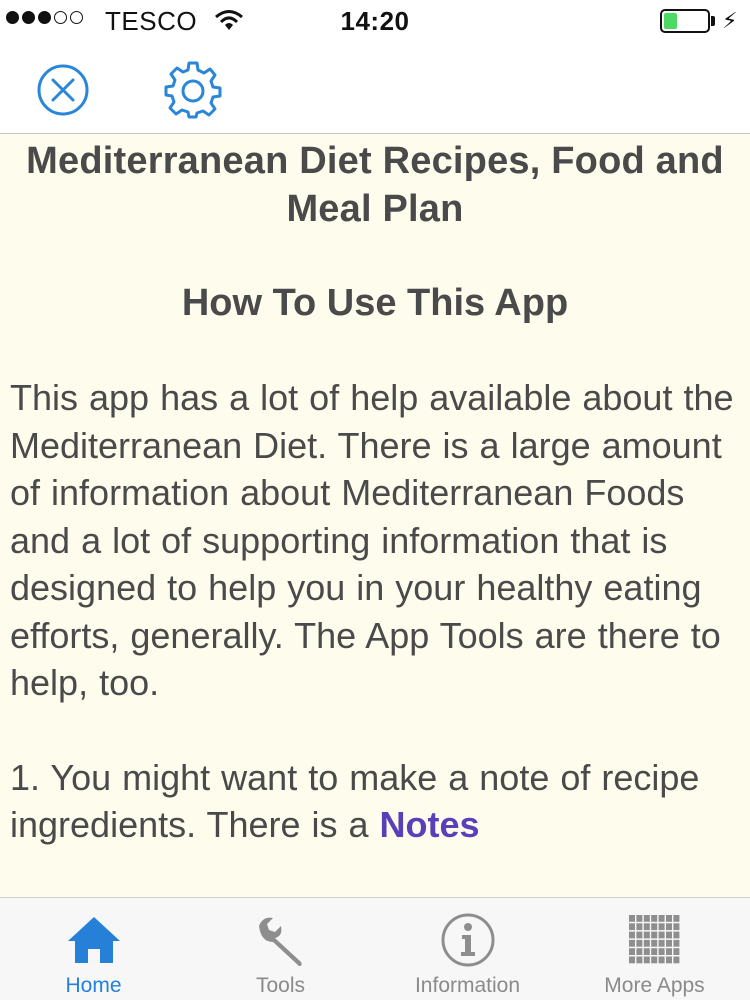 The image size is (750, 1000). I want to click on info-icon, so click(467, 940).